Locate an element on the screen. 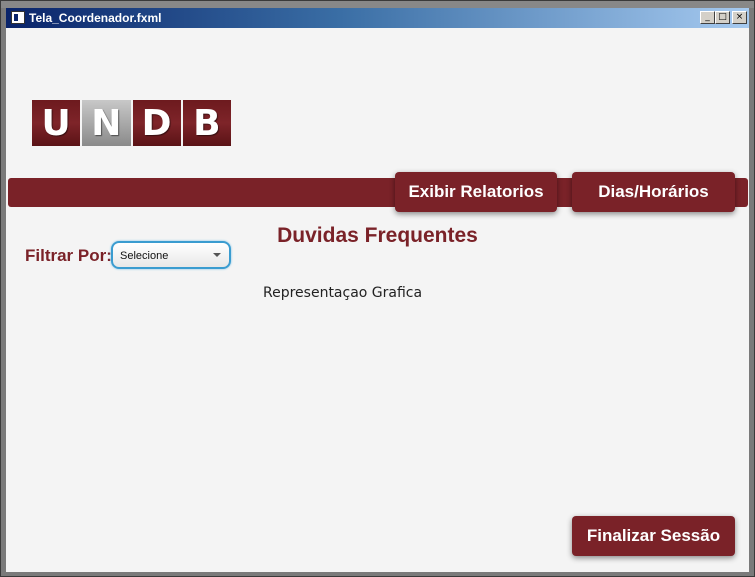 The width and height of the screenshot is (755, 577). chart-placeholder-label: Representaçao Grafica is located at coordinates (343, 293).